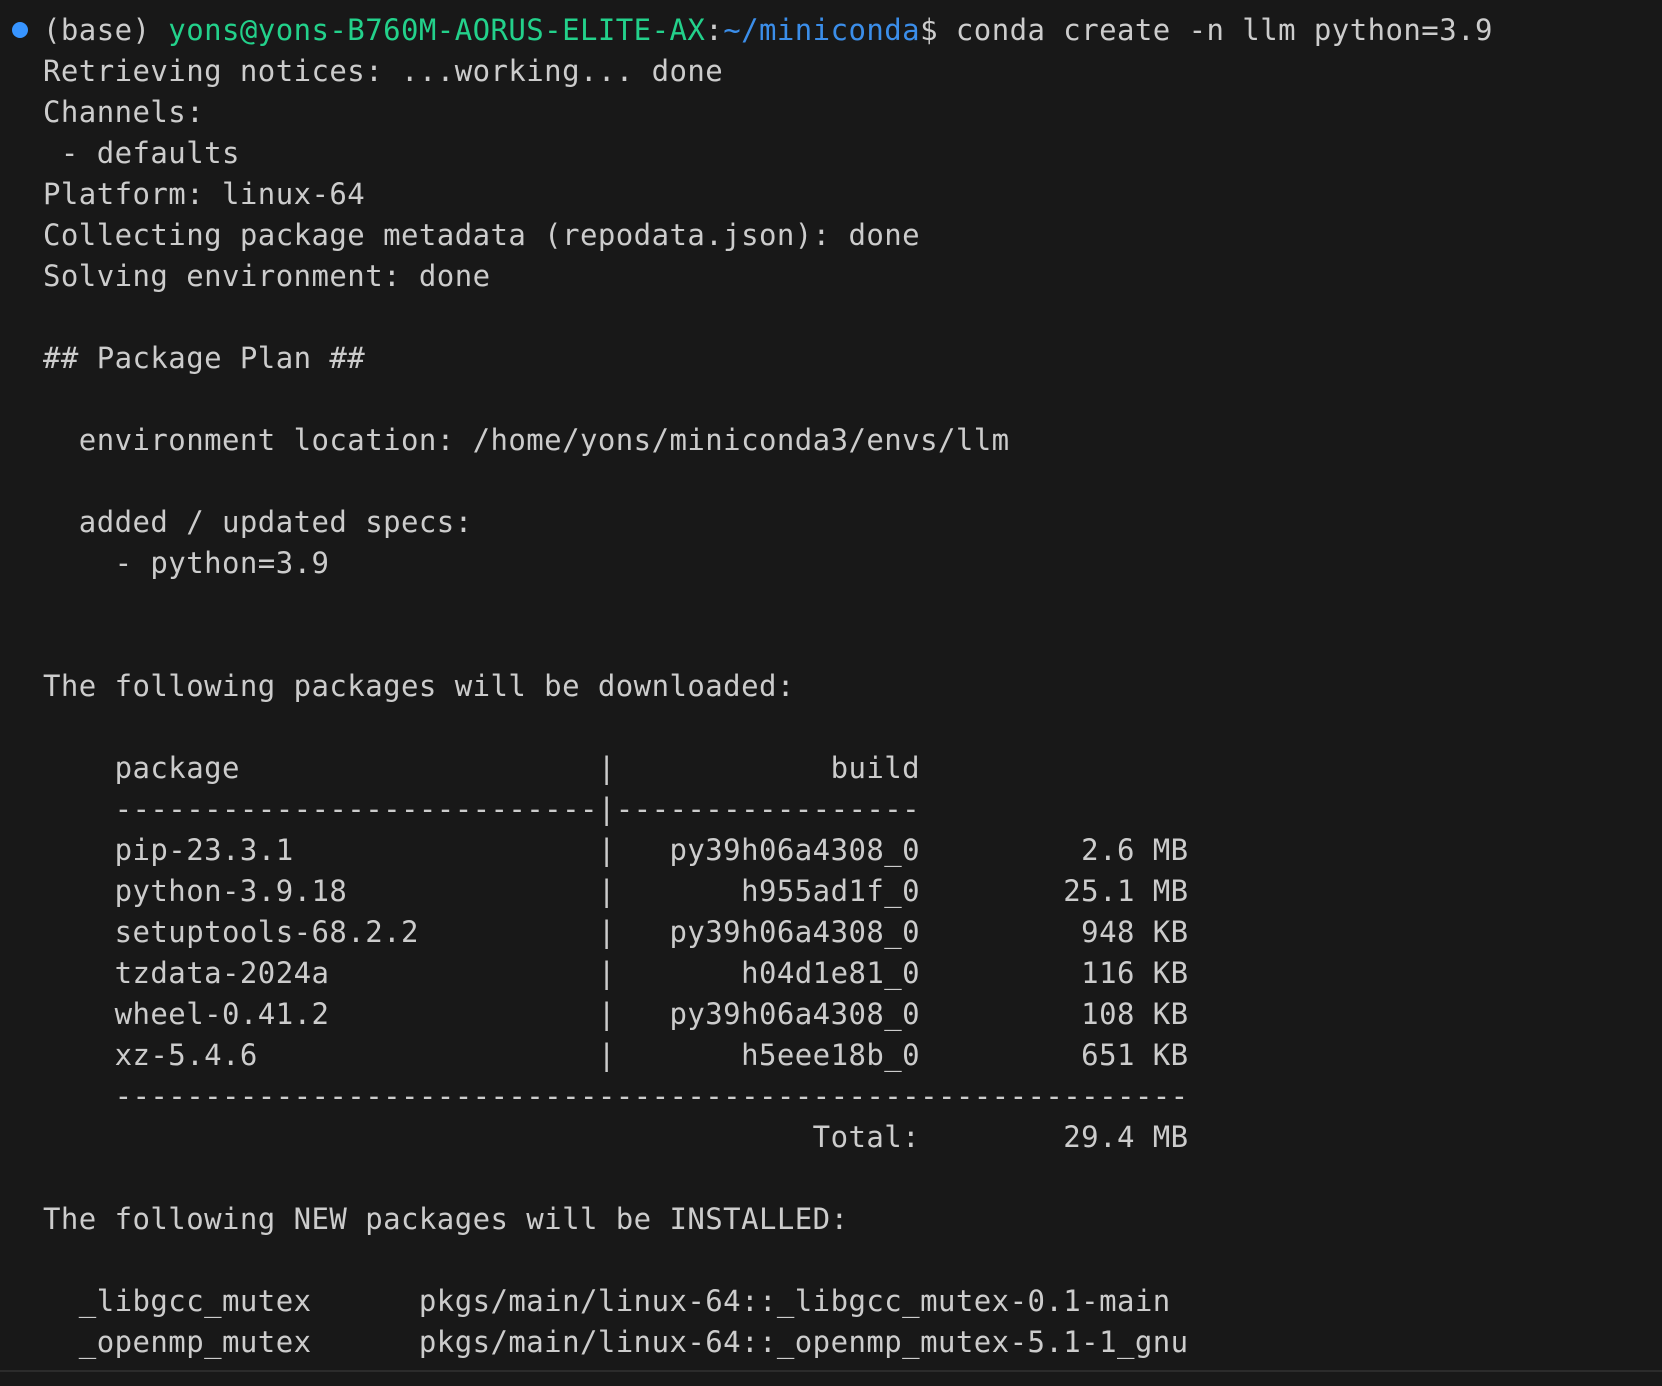  Describe the element at coordinates (831, 1371) in the screenshot. I see `panel-bottom-divider` at that location.